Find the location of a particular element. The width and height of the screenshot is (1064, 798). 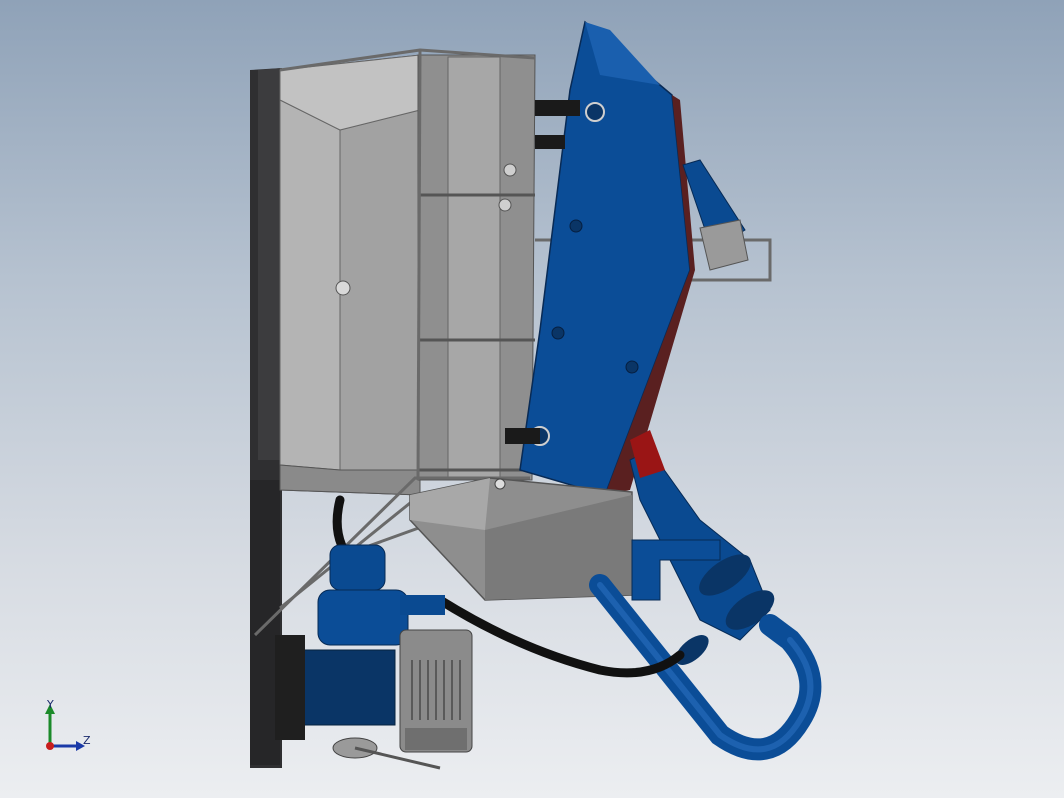

vibrating-screen is located at coordinates (607, 258).